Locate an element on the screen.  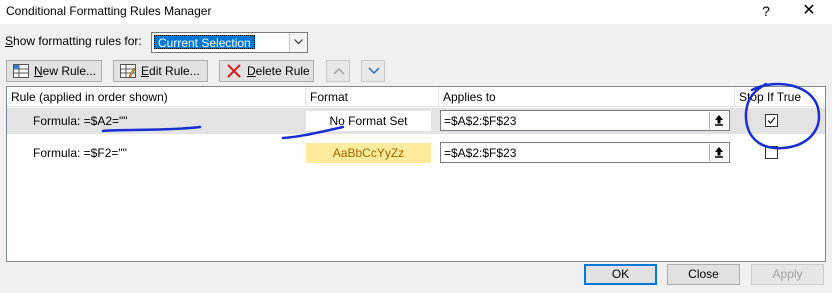
show-rules-label-mnemonic: S is located at coordinates (9, 41).